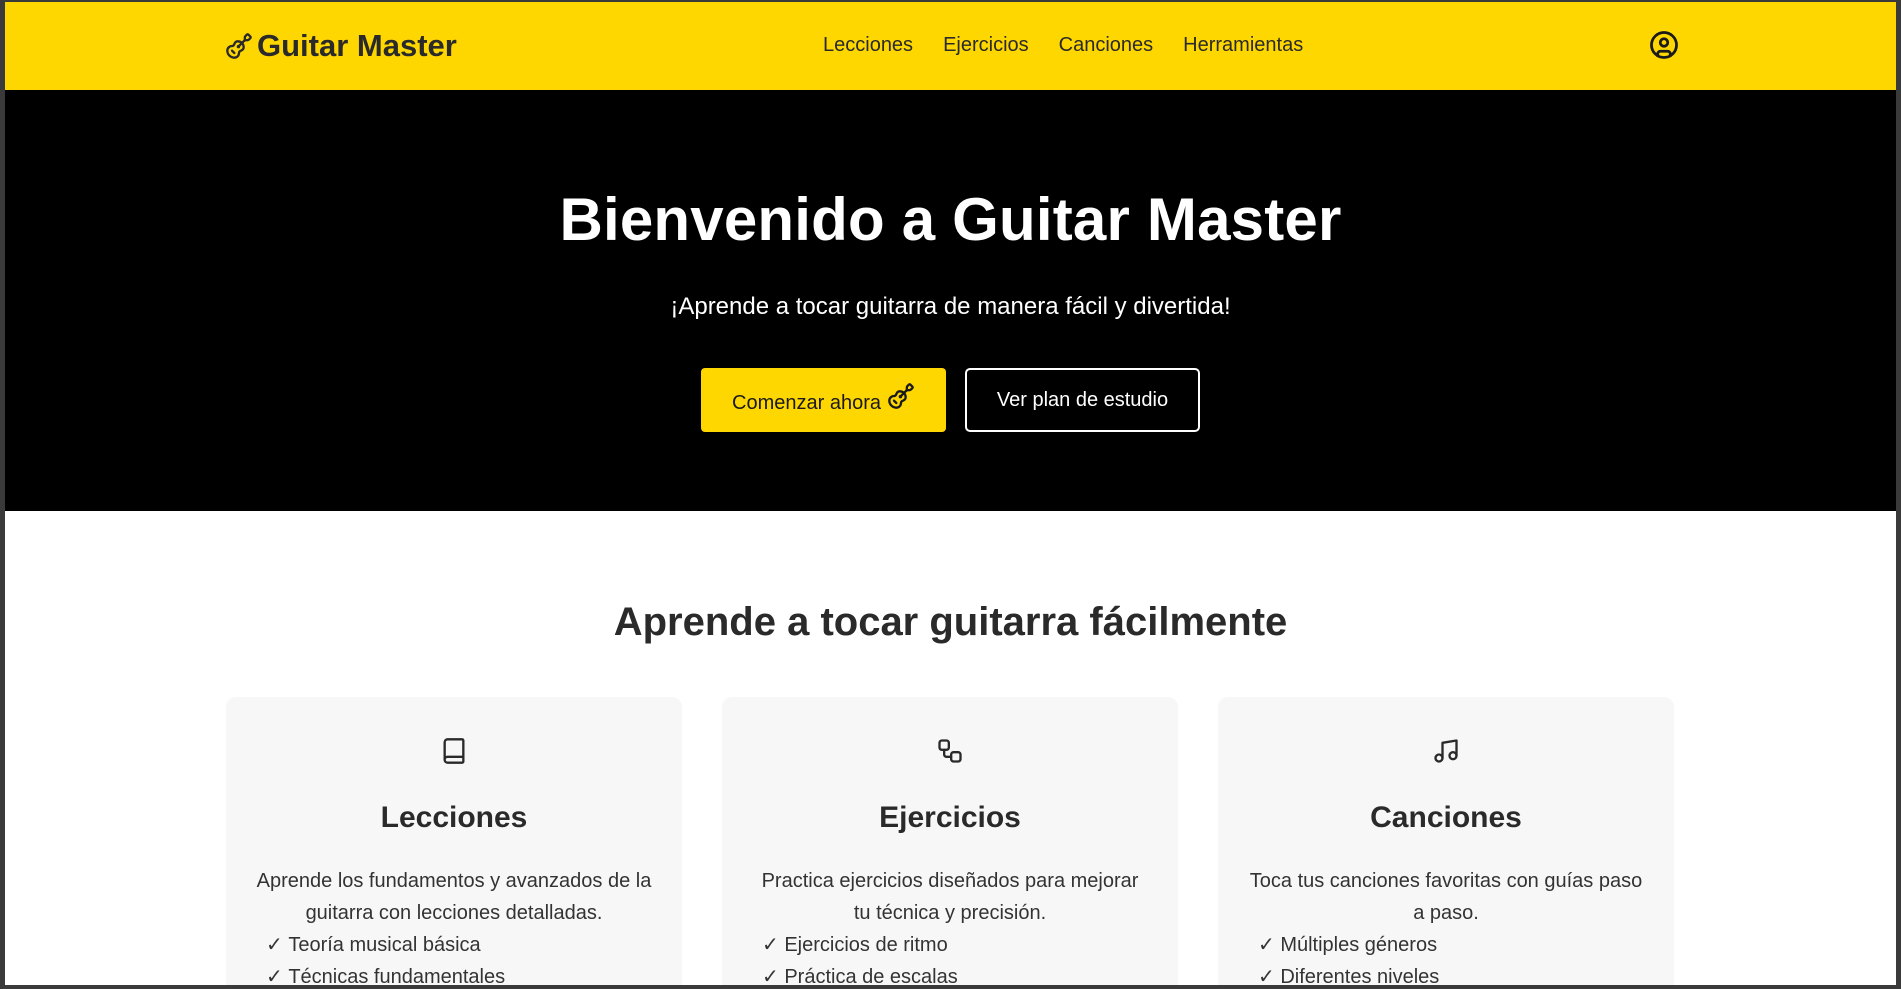 This screenshot has height=989, width=1901. I want to click on card-title: Ejercicios, so click(950, 817).